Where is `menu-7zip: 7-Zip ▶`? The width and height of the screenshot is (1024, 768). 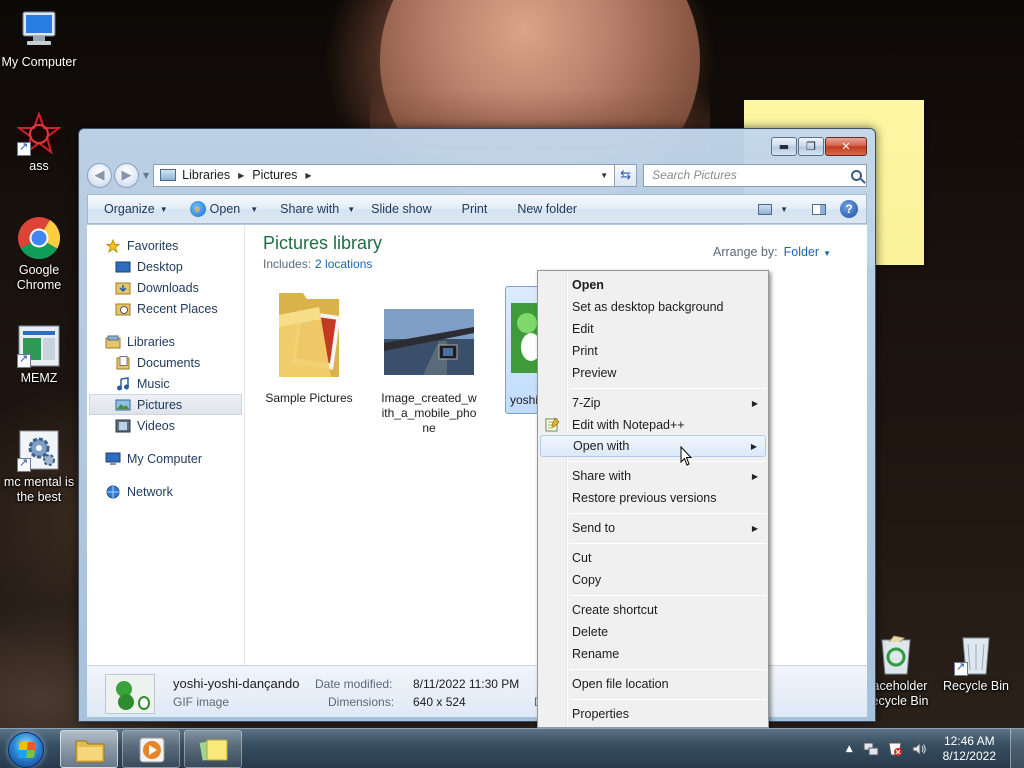
menu-7zip: 7-Zip ▶ is located at coordinates (653, 403).